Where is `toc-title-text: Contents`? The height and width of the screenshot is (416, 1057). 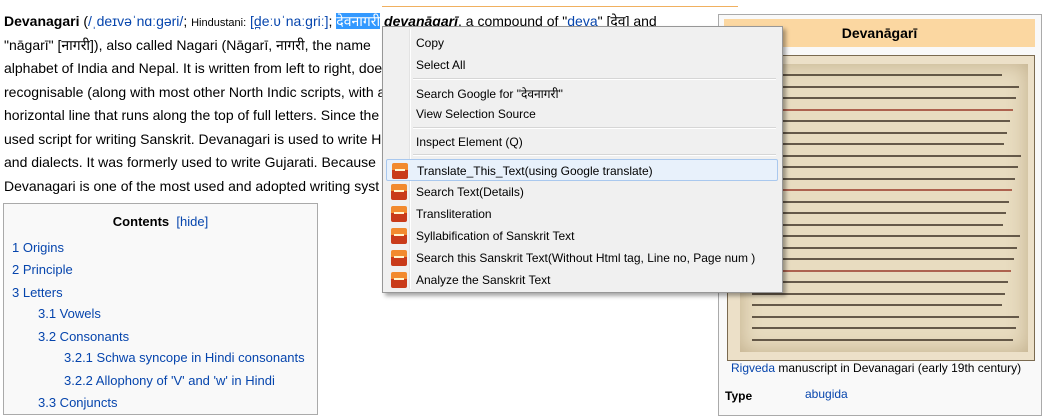
toc-title-text: Contents is located at coordinates (141, 221).